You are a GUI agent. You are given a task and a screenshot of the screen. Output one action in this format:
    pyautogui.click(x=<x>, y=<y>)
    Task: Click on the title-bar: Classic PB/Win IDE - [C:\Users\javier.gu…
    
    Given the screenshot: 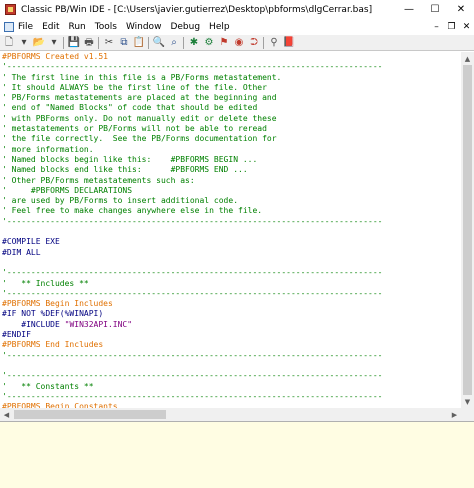 What is the action you would take?
    pyautogui.click(x=237, y=9)
    